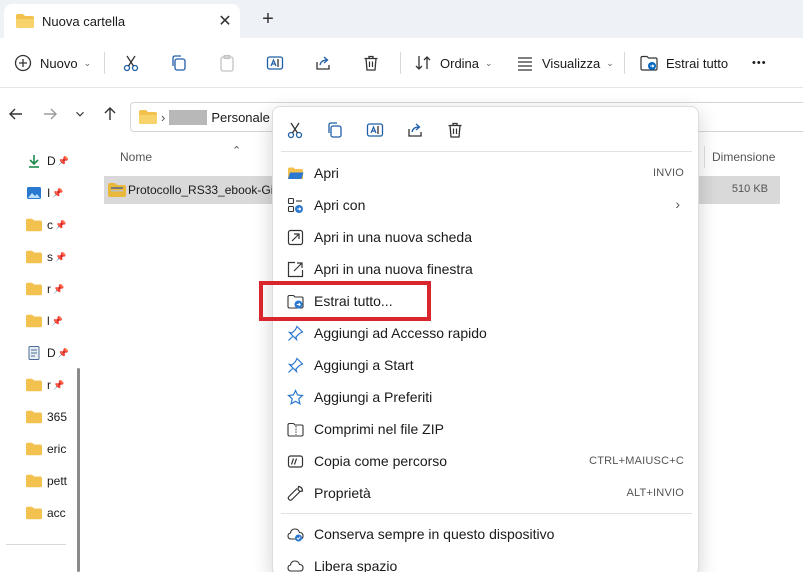  I want to click on up-button, so click(110, 116).